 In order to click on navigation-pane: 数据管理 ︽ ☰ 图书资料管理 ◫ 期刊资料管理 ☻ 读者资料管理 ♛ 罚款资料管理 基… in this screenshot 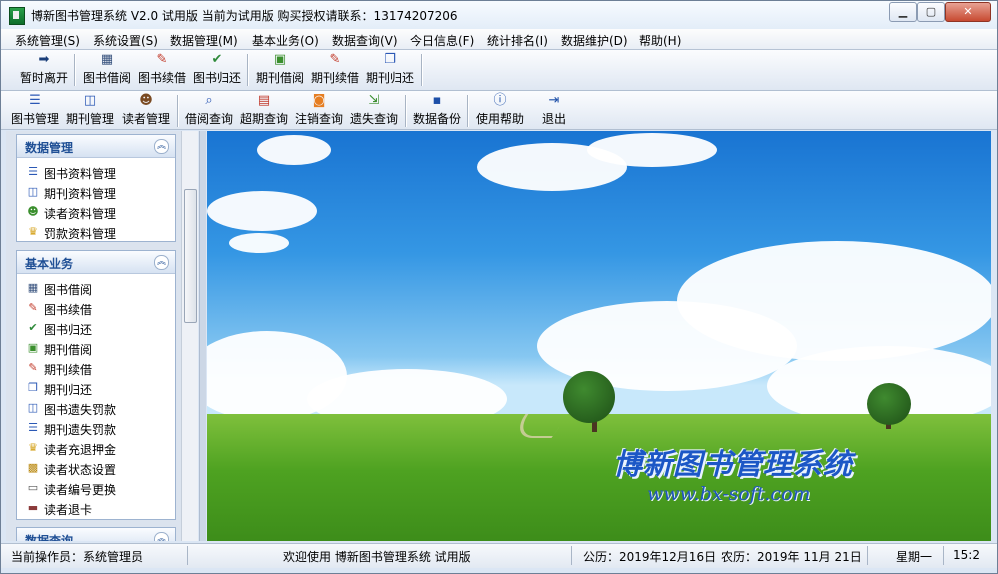, I will do `click(102, 336)`.